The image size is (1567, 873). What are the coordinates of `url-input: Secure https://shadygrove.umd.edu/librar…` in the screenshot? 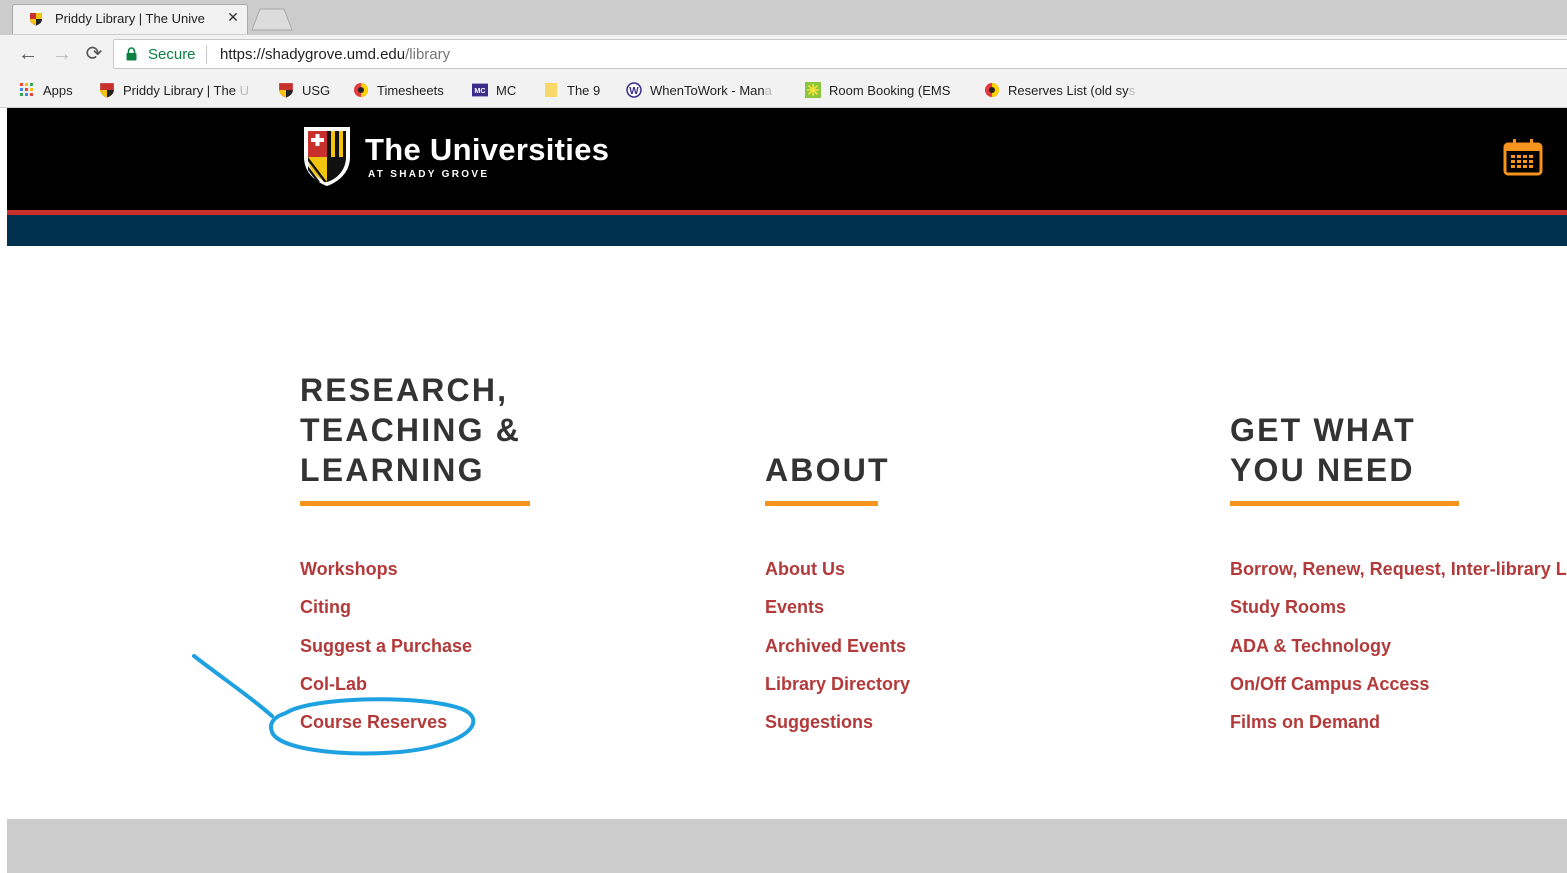 It's located at (840, 54).